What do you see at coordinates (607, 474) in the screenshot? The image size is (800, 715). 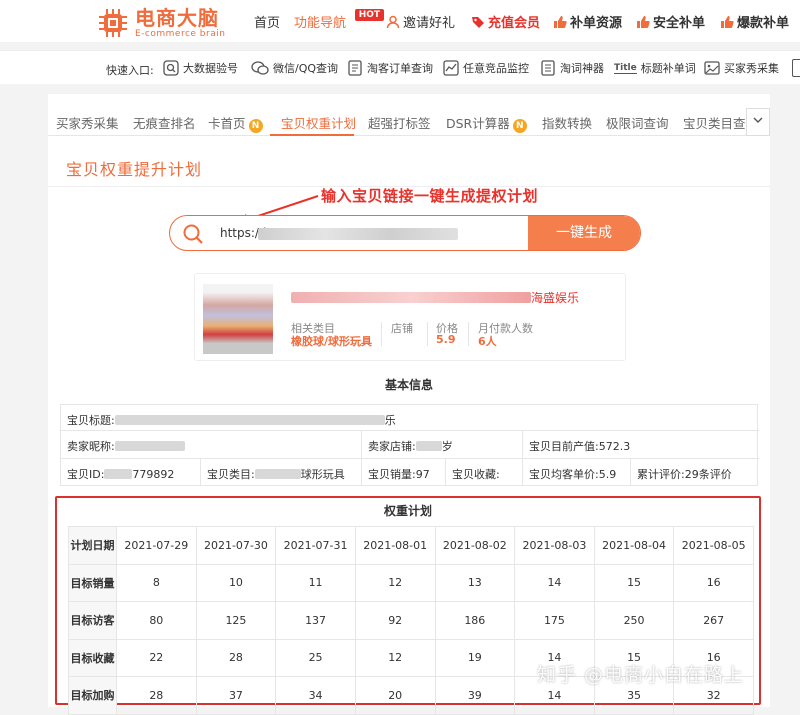 I see `avg-price-value: 5.9` at bounding box center [607, 474].